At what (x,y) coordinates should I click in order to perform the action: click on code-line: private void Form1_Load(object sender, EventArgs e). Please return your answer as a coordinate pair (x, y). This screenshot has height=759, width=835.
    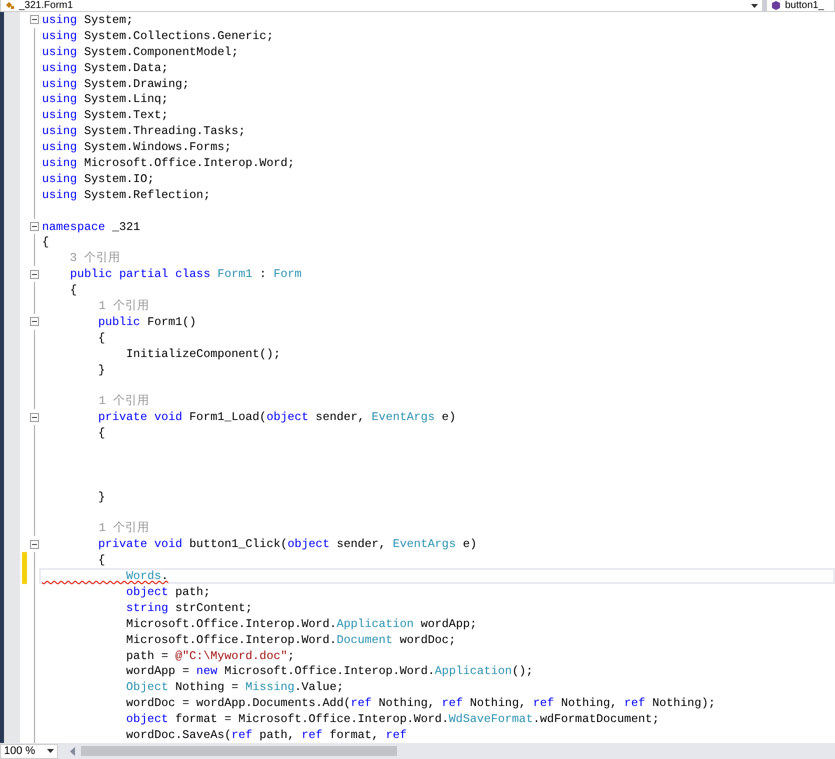
    Looking at the image, I should click on (277, 417).